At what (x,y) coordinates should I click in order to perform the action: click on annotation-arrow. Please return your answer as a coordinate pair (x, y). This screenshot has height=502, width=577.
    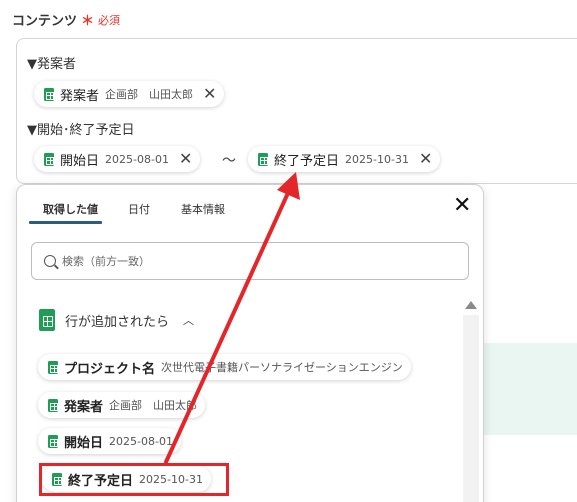
    Looking at the image, I should click on (232, 318).